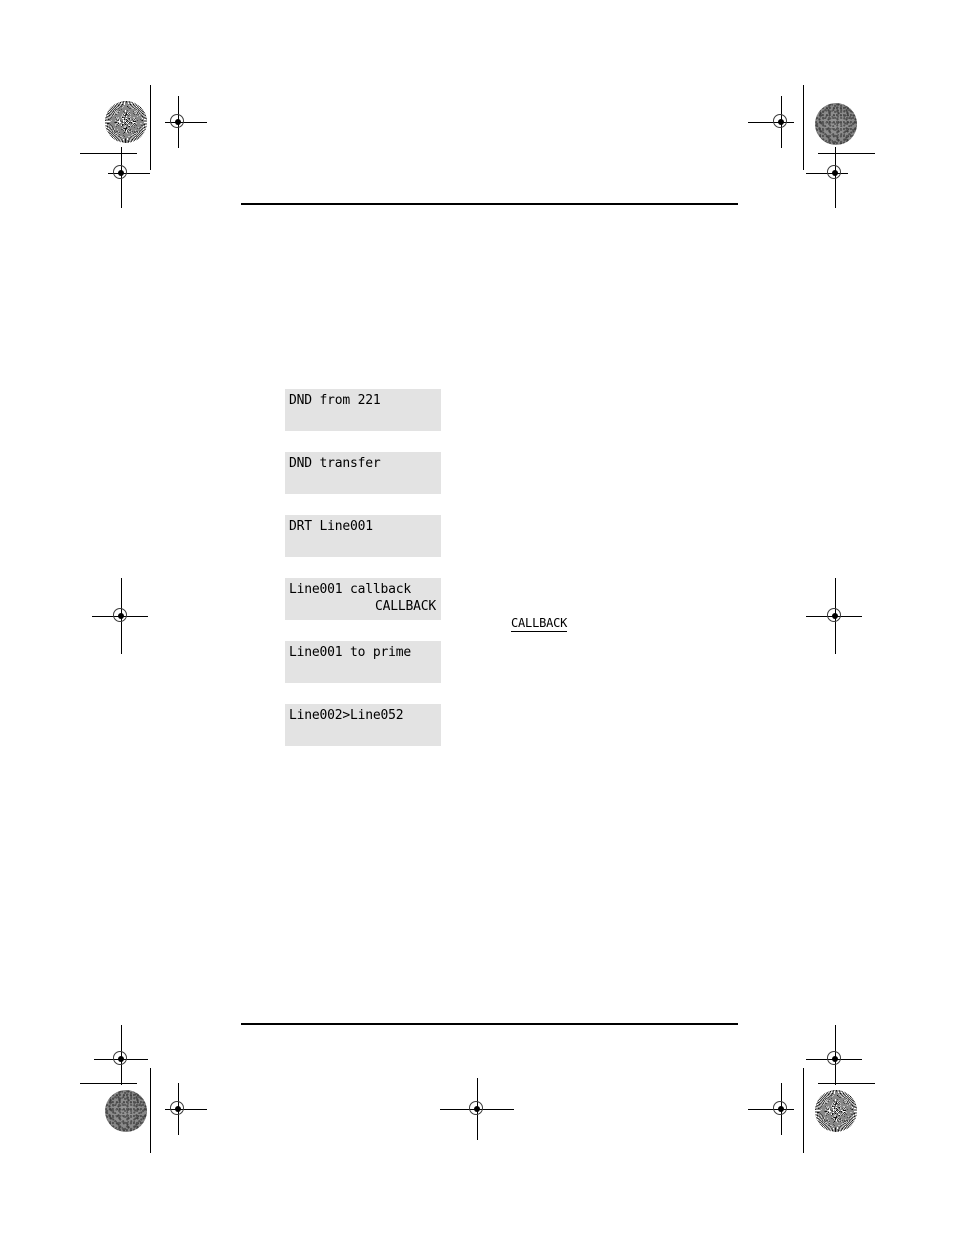 The height and width of the screenshot is (1235, 954). I want to click on softkey-callout-label: CALLBACK, so click(539, 624).